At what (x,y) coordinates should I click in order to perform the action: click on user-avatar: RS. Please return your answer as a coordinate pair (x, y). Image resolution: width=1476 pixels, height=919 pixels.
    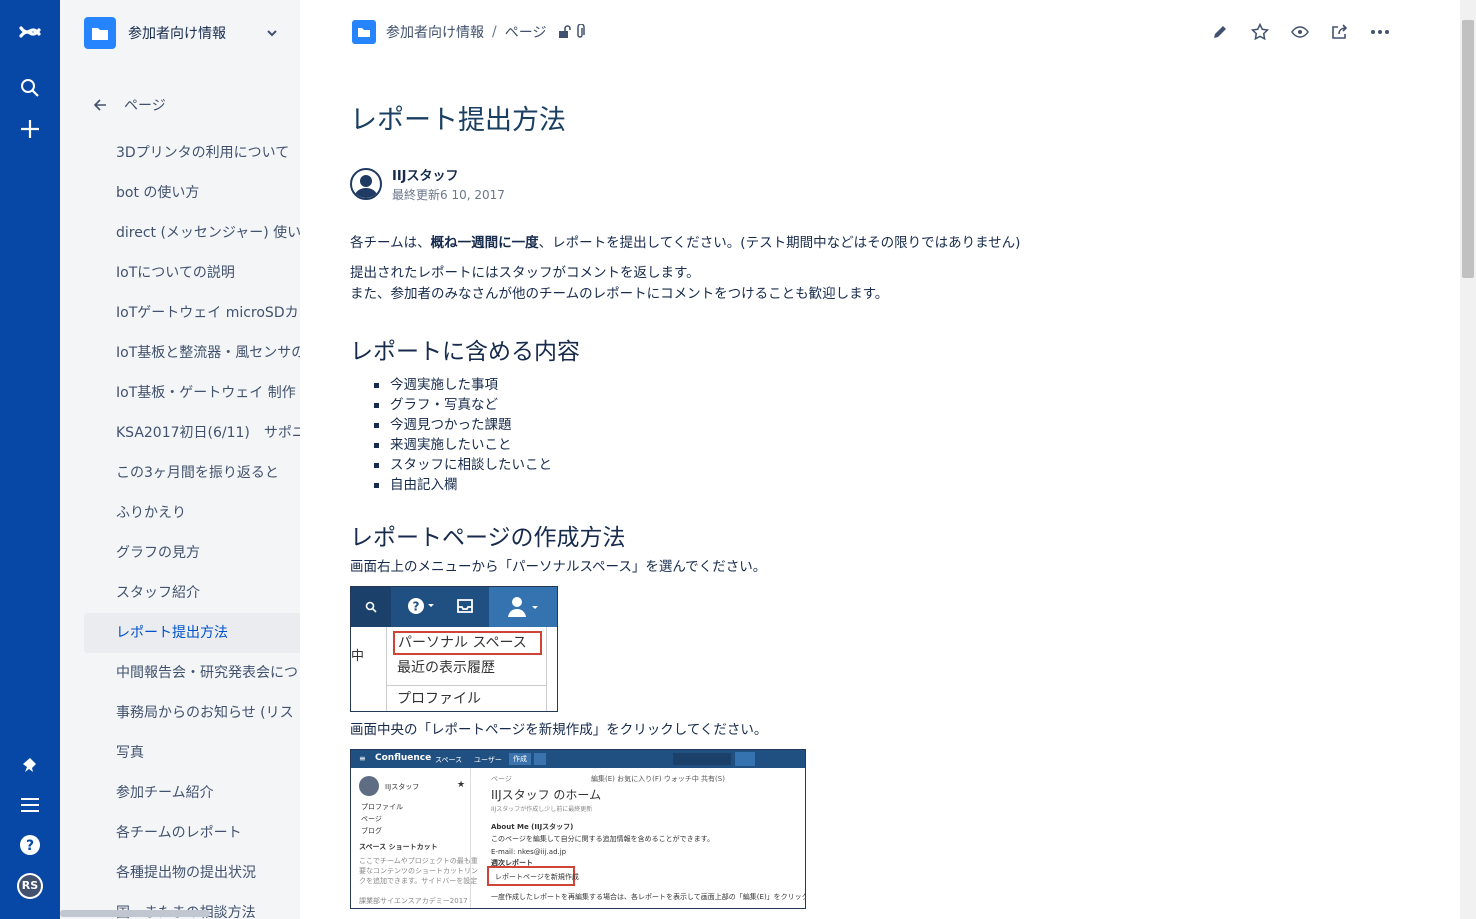
    Looking at the image, I should click on (30, 886).